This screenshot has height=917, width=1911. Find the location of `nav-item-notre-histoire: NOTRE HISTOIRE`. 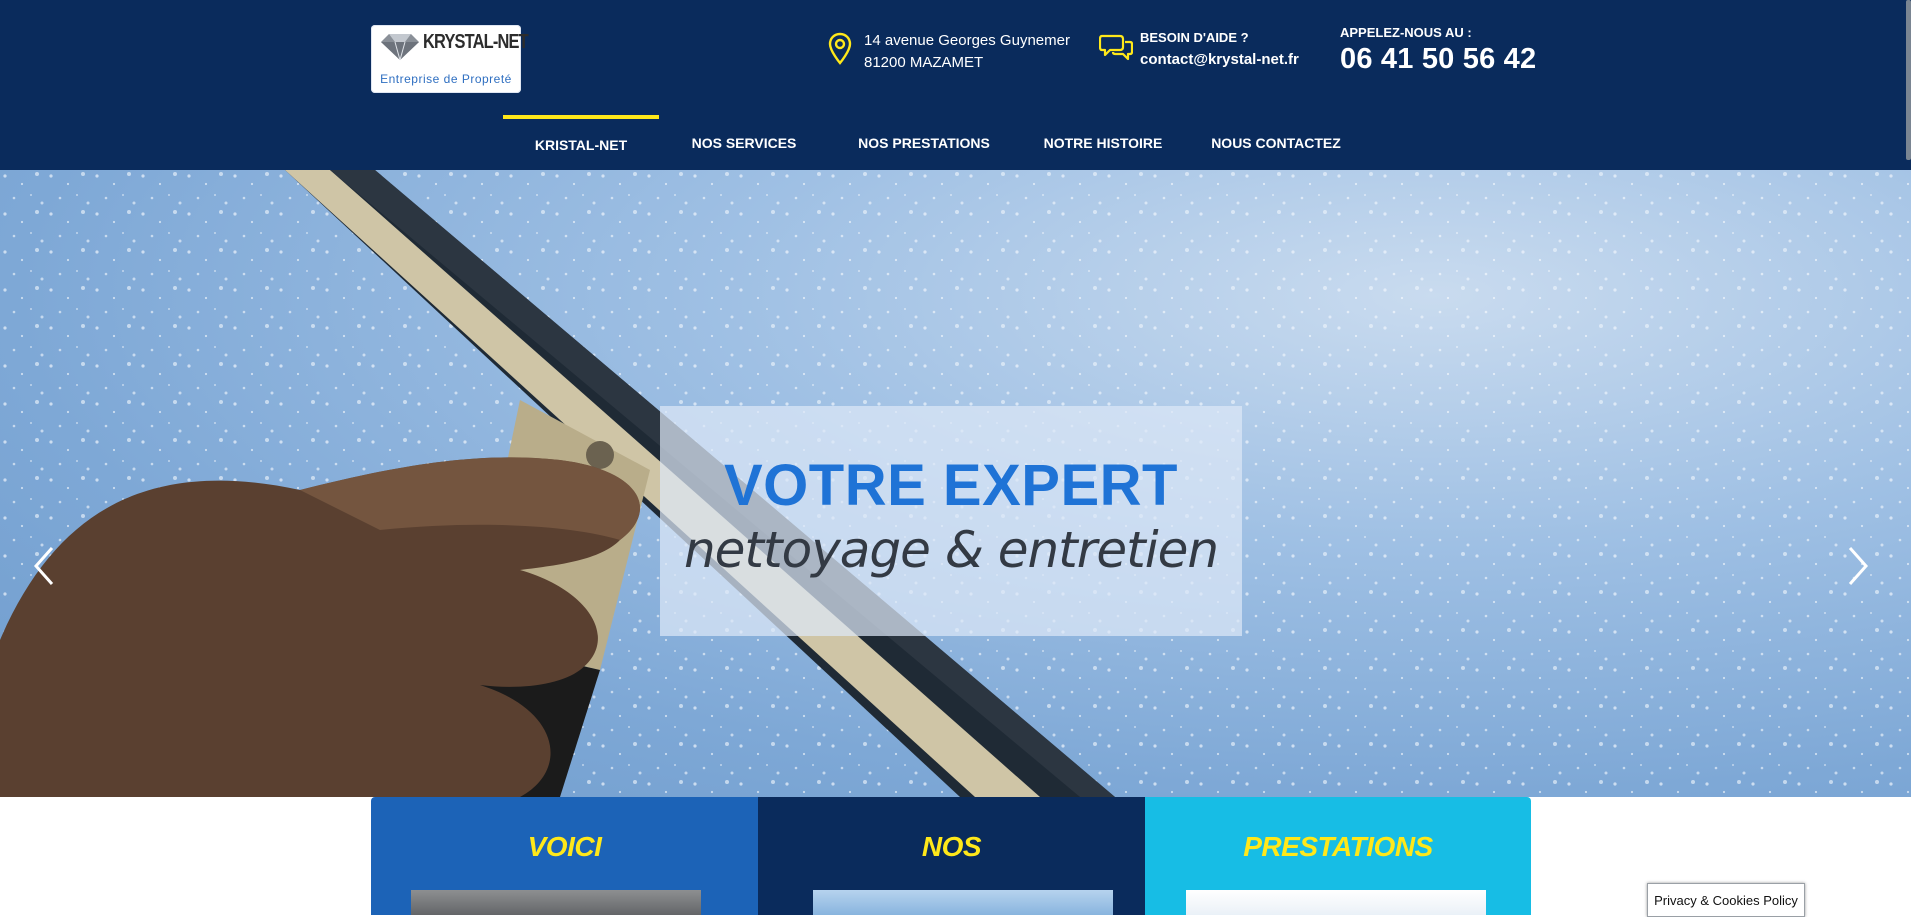

nav-item-notre-histoire: NOTRE HISTOIRE is located at coordinates (1103, 142).